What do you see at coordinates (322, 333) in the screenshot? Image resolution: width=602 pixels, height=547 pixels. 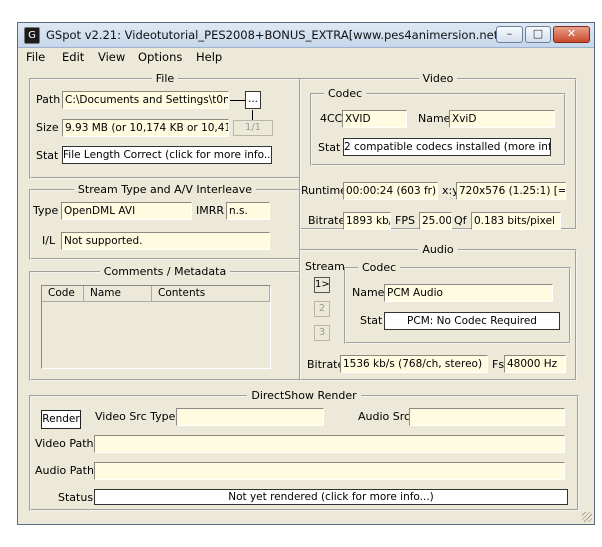 I see `audio-stream-3-button: 3` at bounding box center [322, 333].